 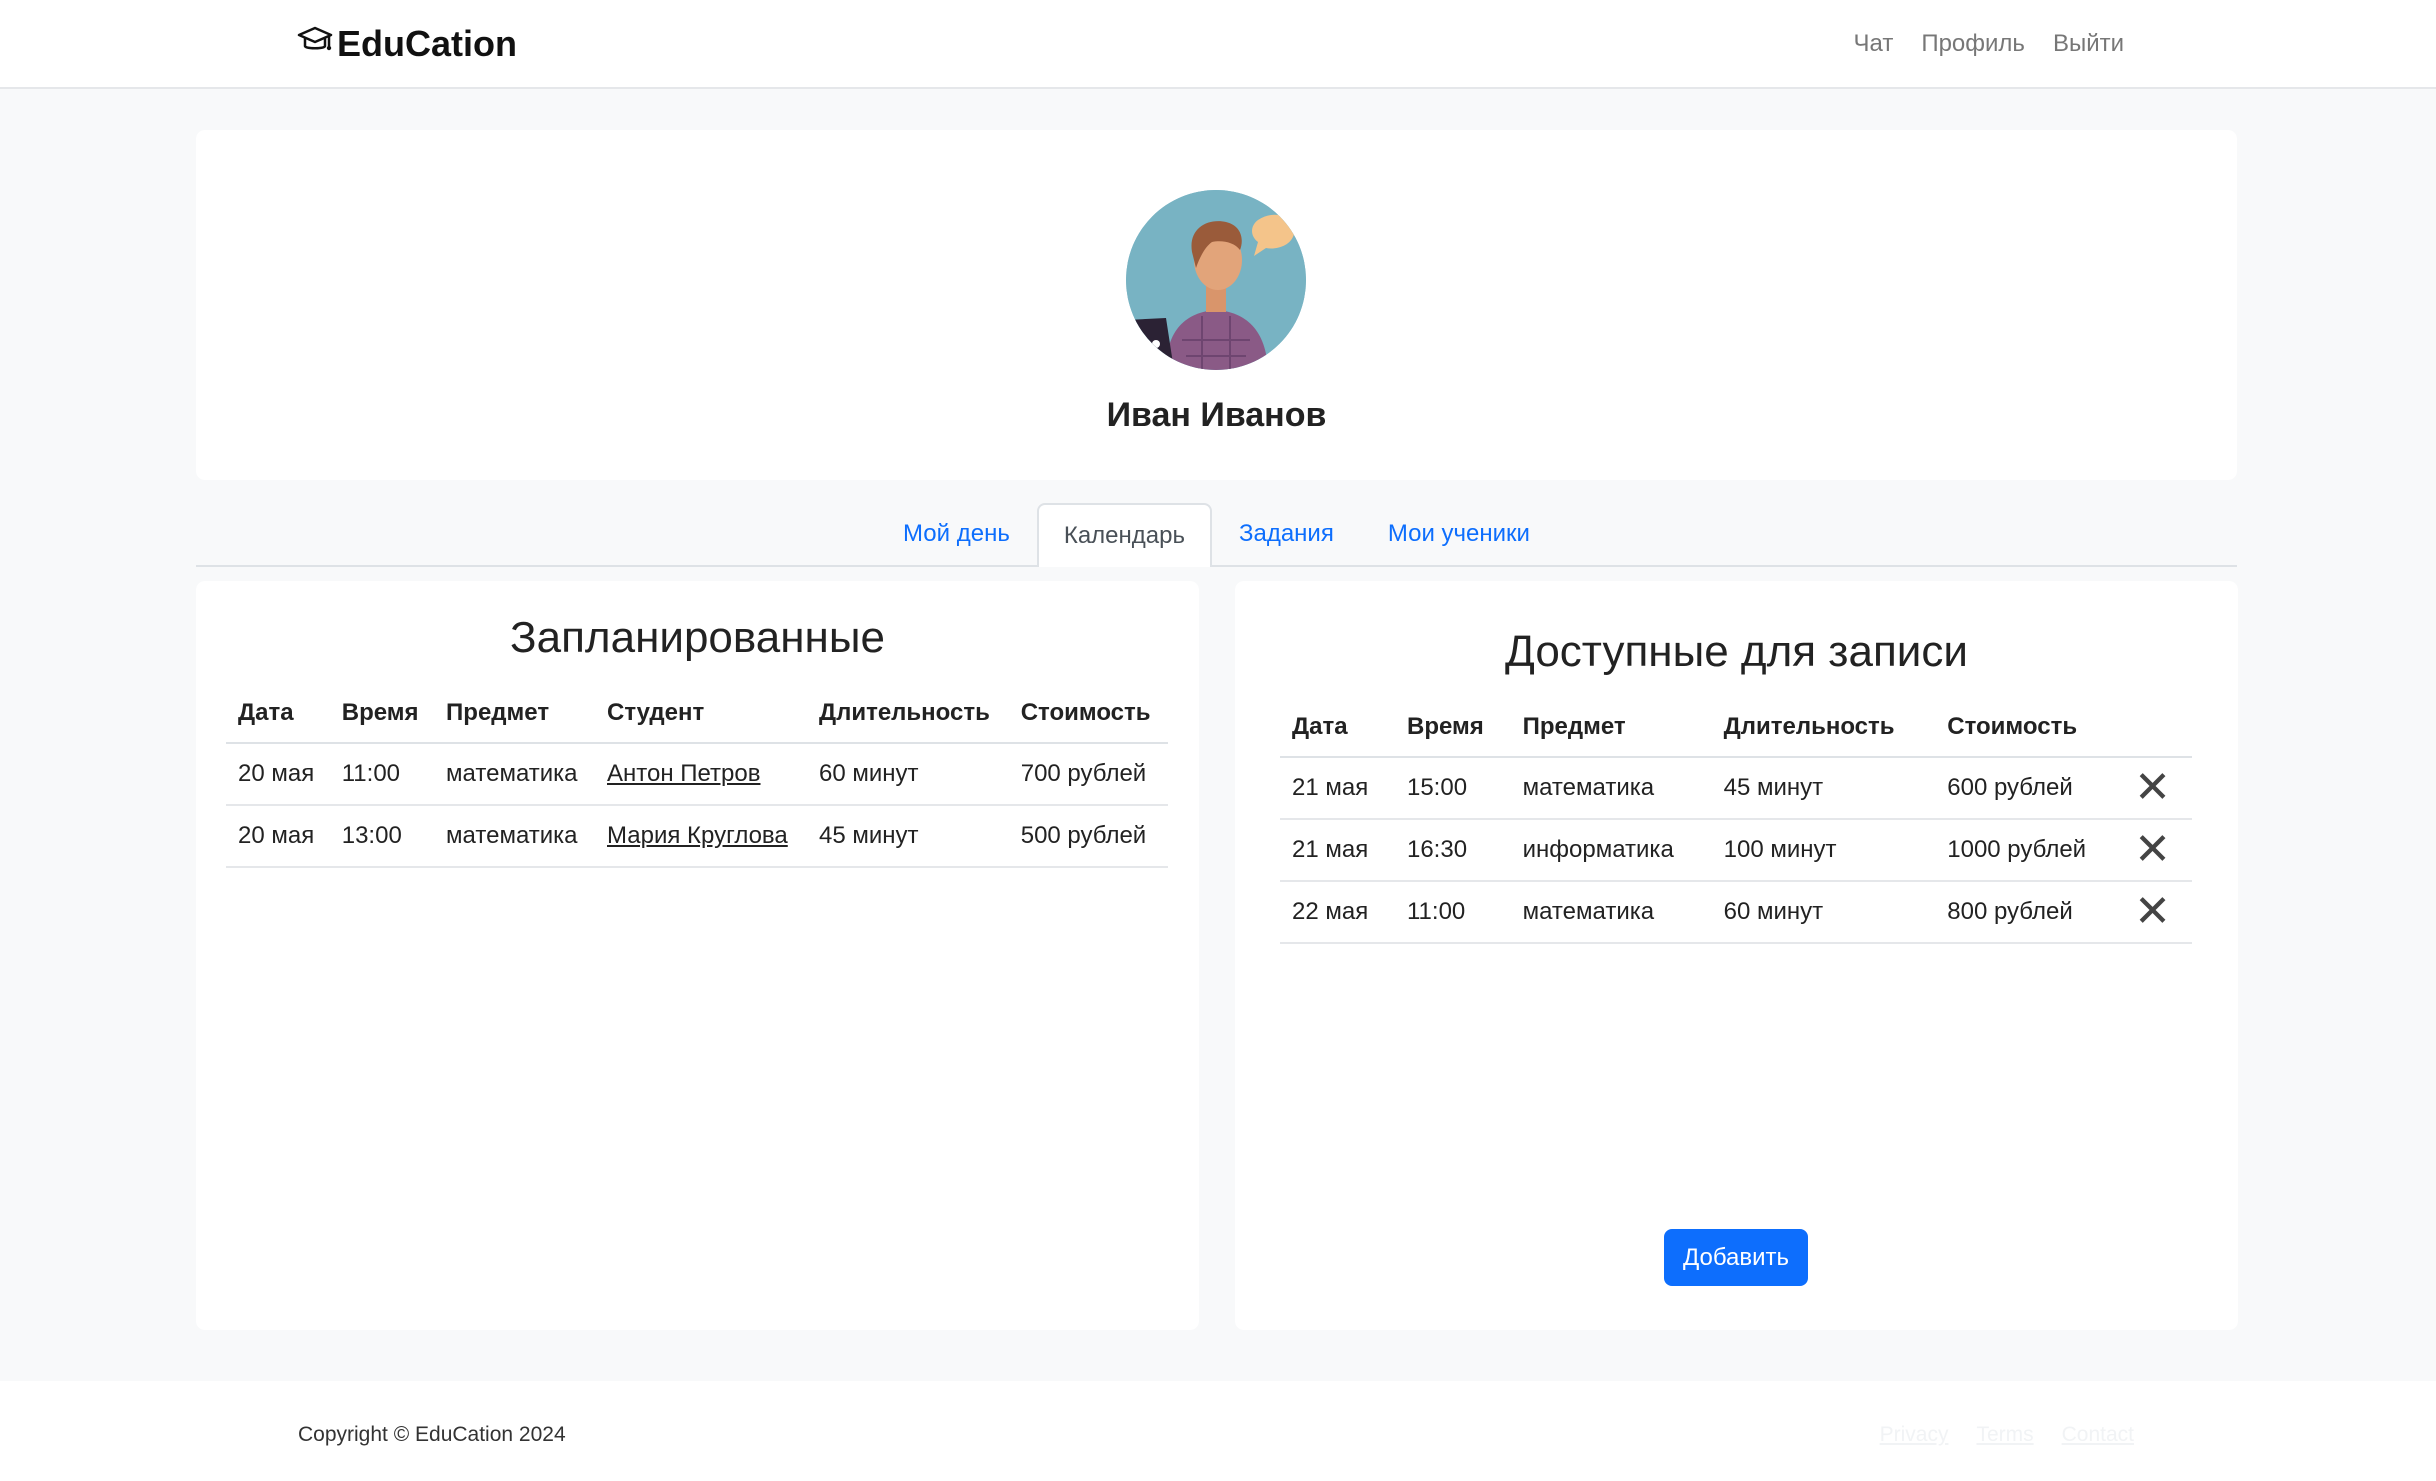 I want to click on cell-subject: информатика, so click(x=1611, y=850).